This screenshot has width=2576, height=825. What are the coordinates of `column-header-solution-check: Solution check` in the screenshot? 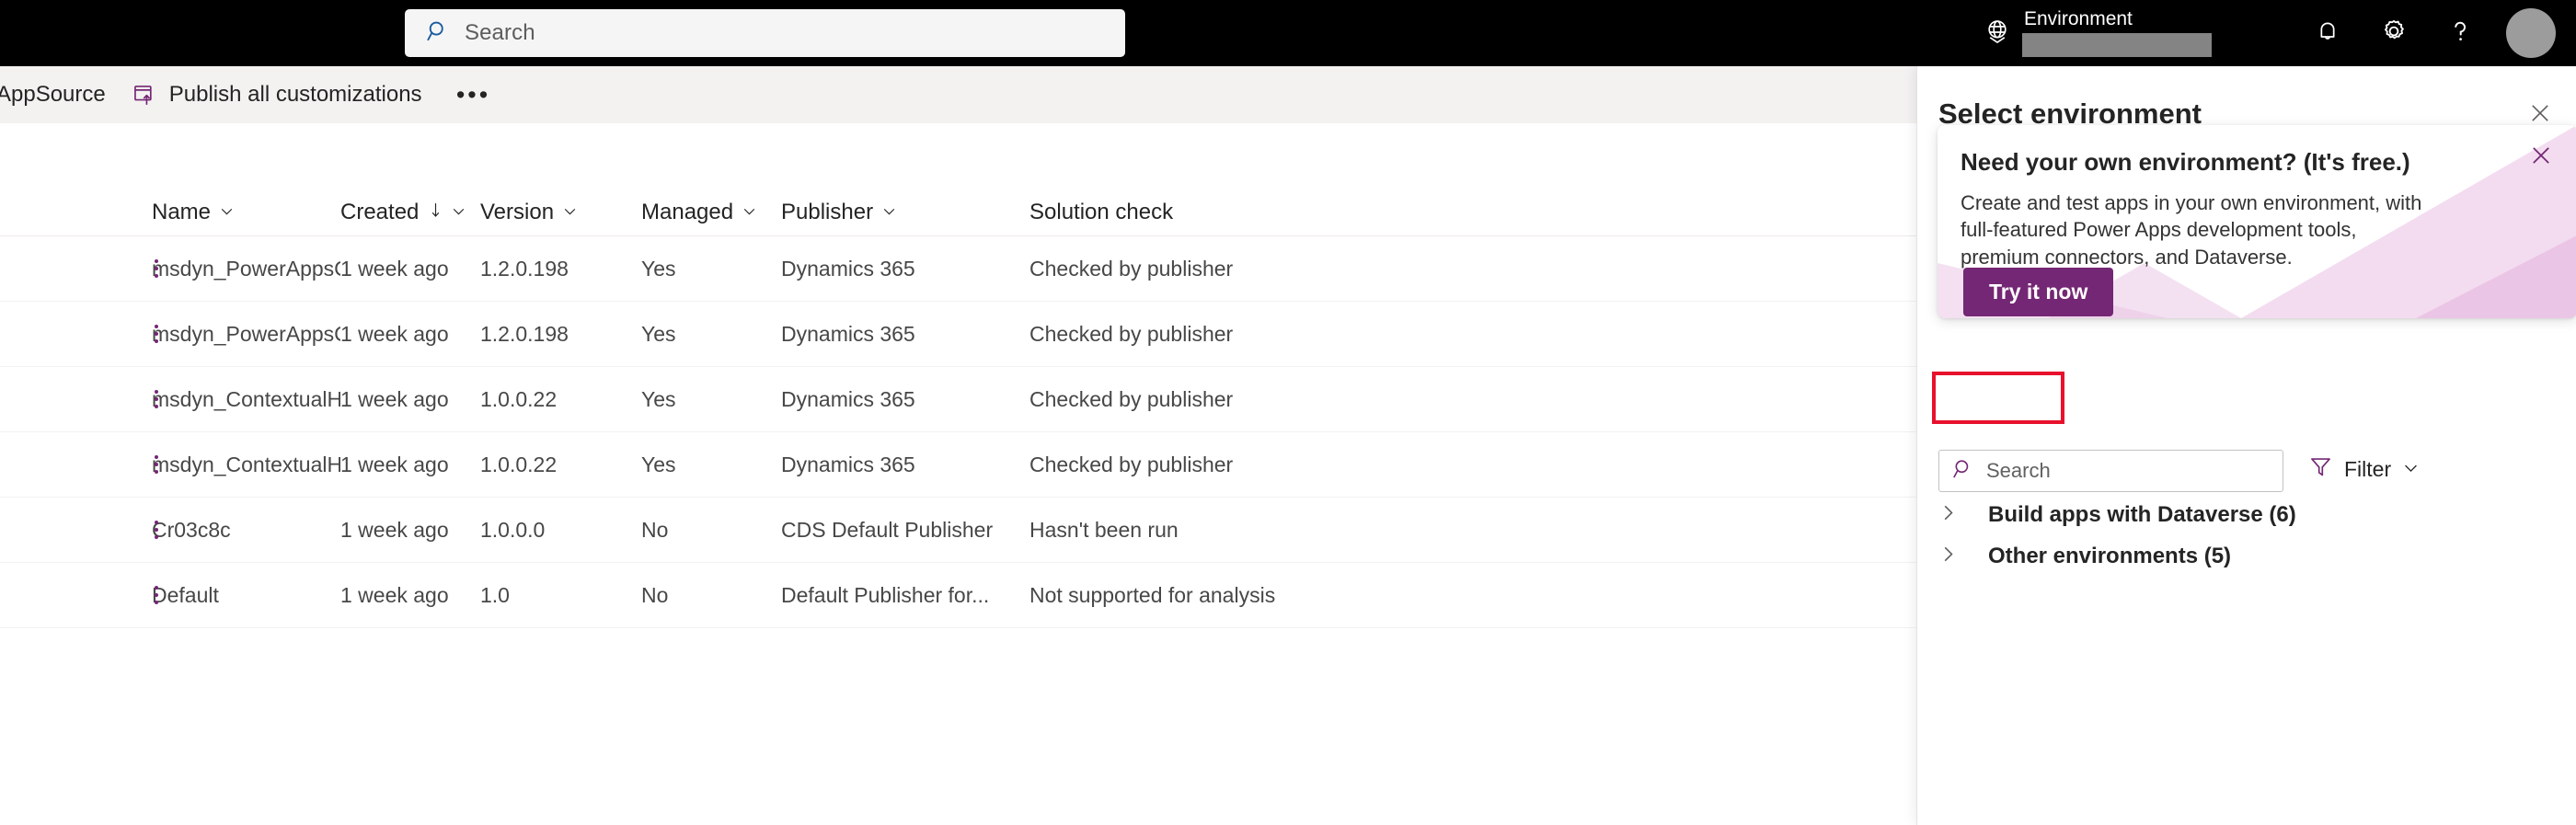 It's located at (1176, 212).